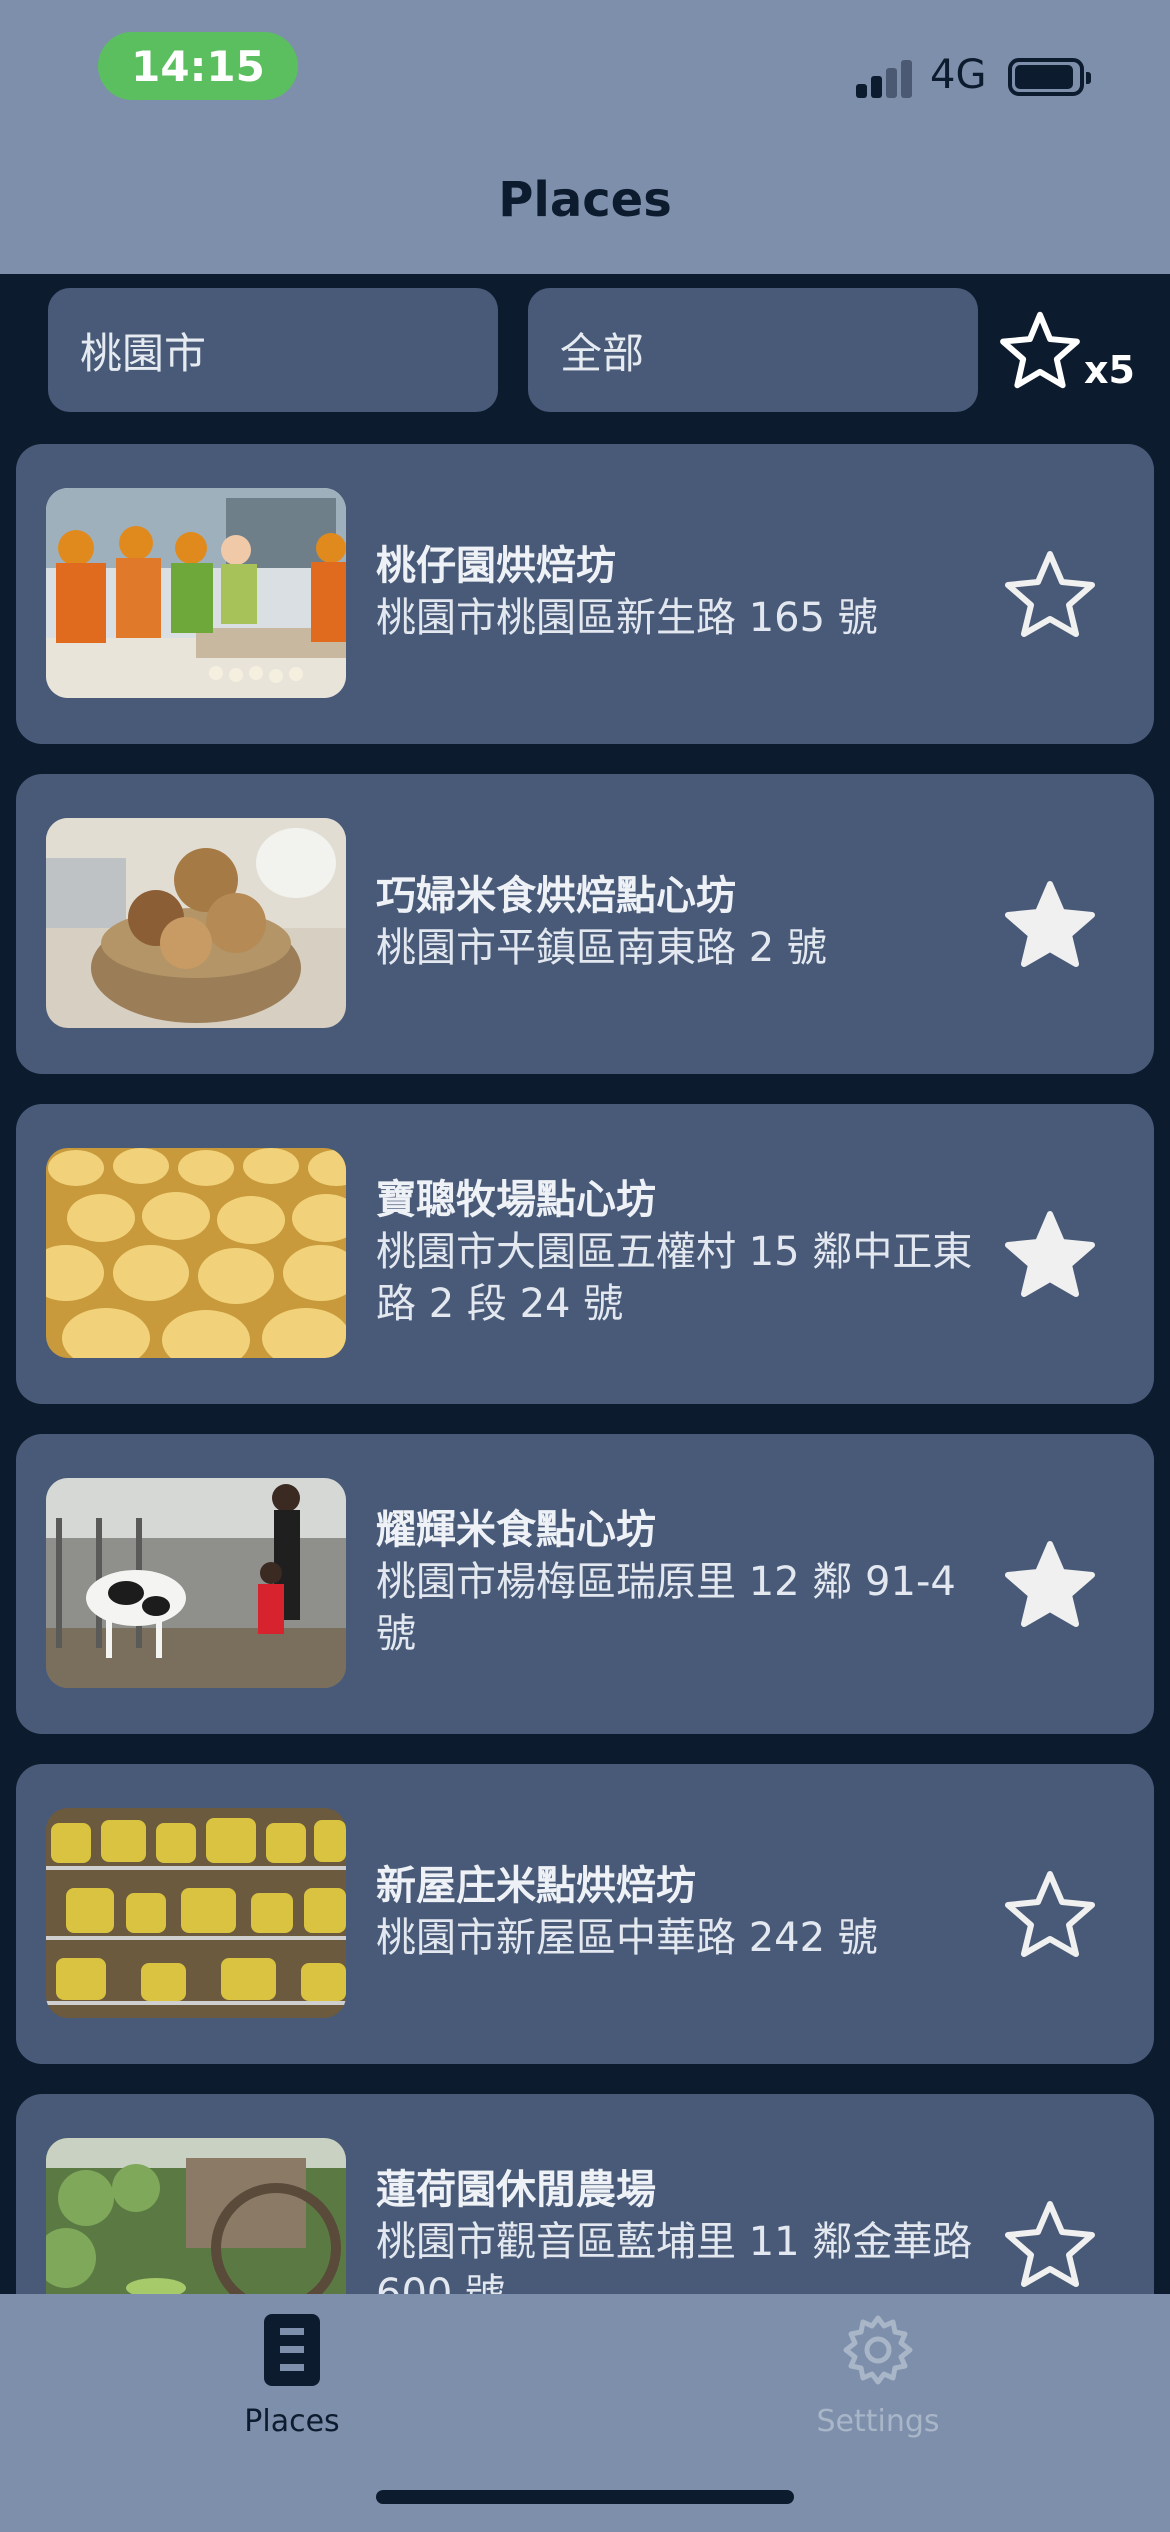 This screenshot has height=2532, width=1170. What do you see at coordinates (1109, 370) in the screenshot?
I see `favorites-count: x5` at bounding box center [1109, 370].